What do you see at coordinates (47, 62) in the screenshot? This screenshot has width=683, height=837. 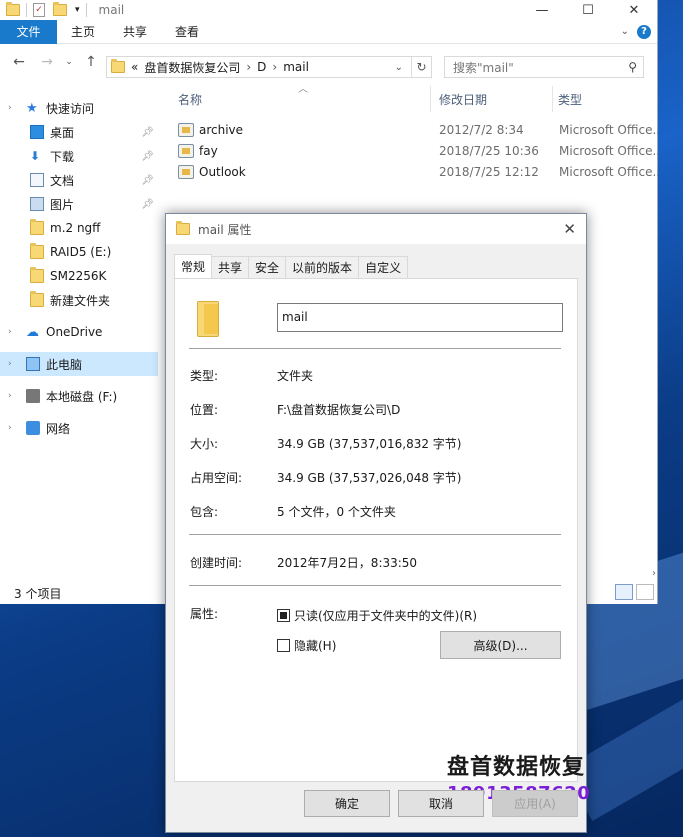 I see `forward-arrow-icon: →` at bounding box center [47, 62].